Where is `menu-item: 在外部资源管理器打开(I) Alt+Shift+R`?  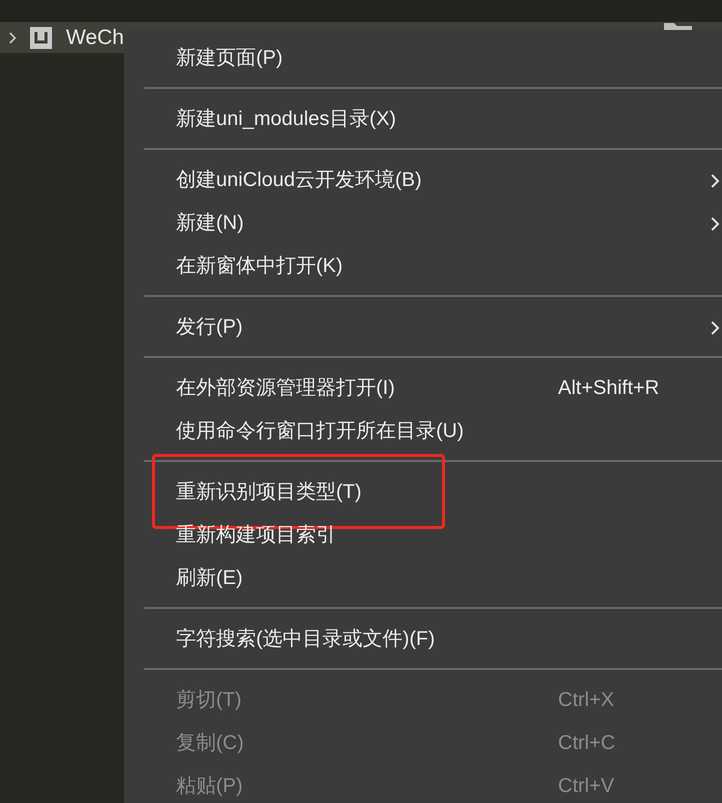
menu-item: 在外部资源管理器打开(I) Alt+Shift+R is located at coordinates (423, 387).